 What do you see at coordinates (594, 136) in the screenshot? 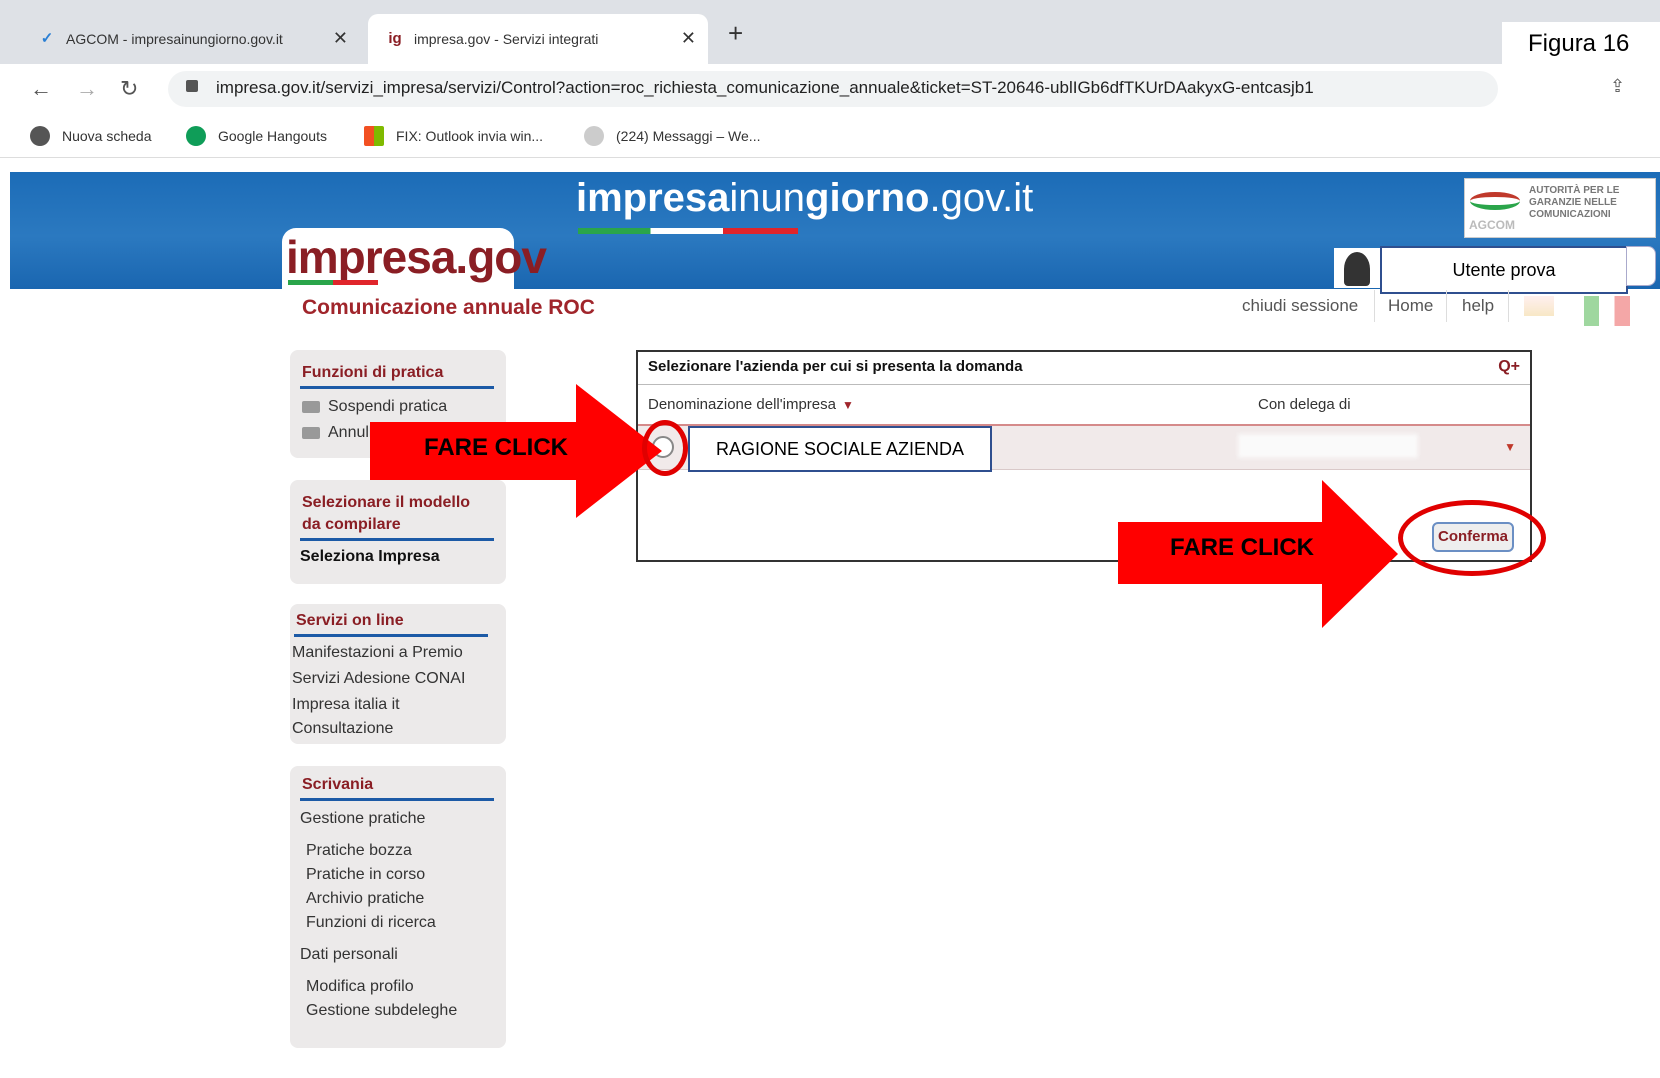
I see `messenger-icon` at bounding box center [594, 136].